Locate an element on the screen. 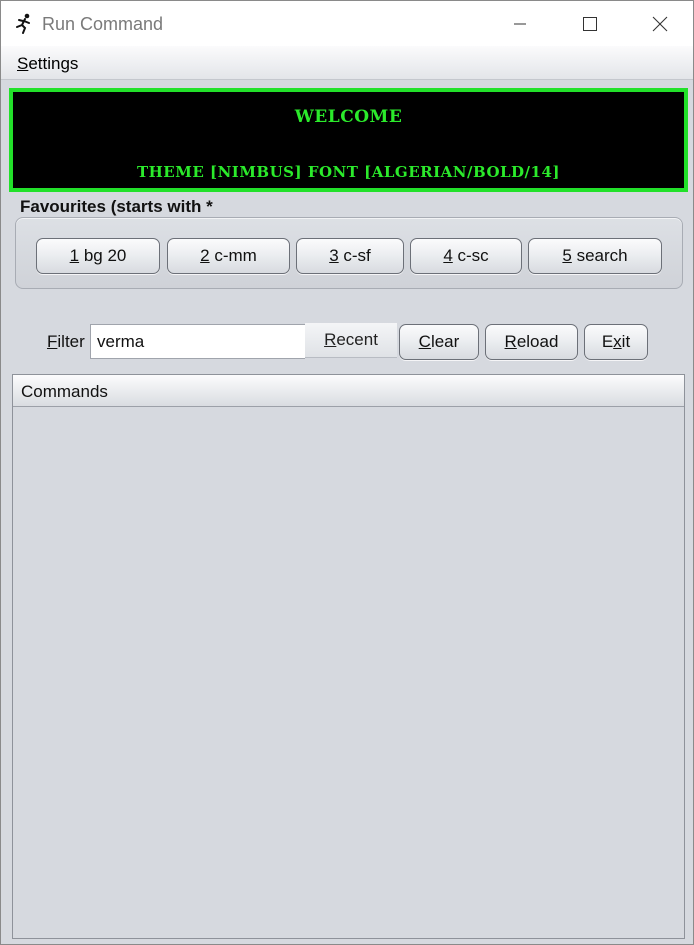 This screenshot has height=945, width=694. close-icon is located at coordinates (660, 23).